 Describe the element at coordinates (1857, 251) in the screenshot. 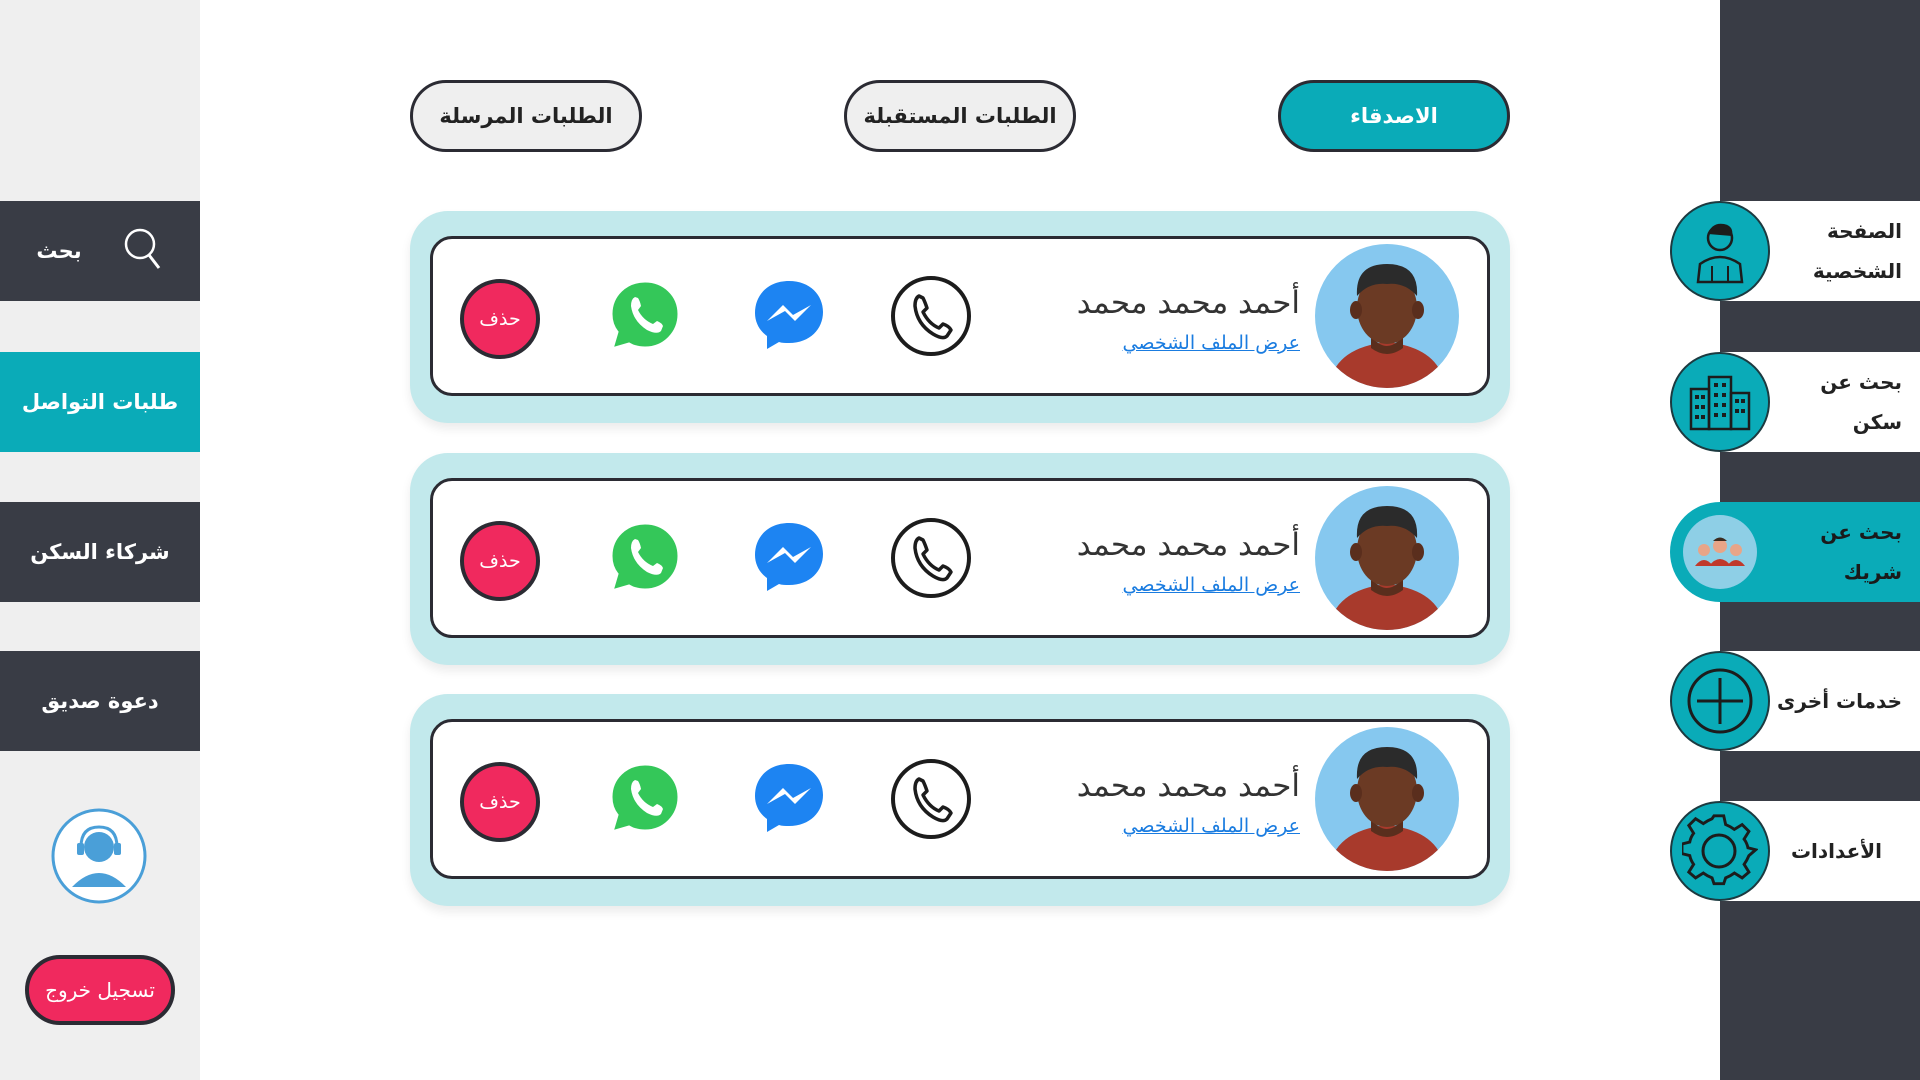

I see `nav-profile-label: الصفحة الشخصية` at that location.